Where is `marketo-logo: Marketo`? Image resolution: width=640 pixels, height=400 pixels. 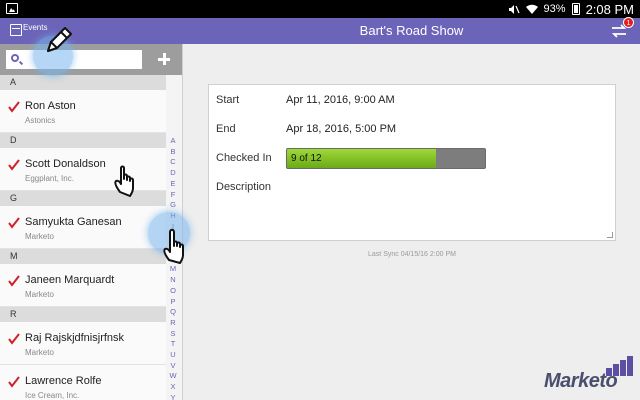 marketo-logo: Marketo is located at coordinates (590, 376).